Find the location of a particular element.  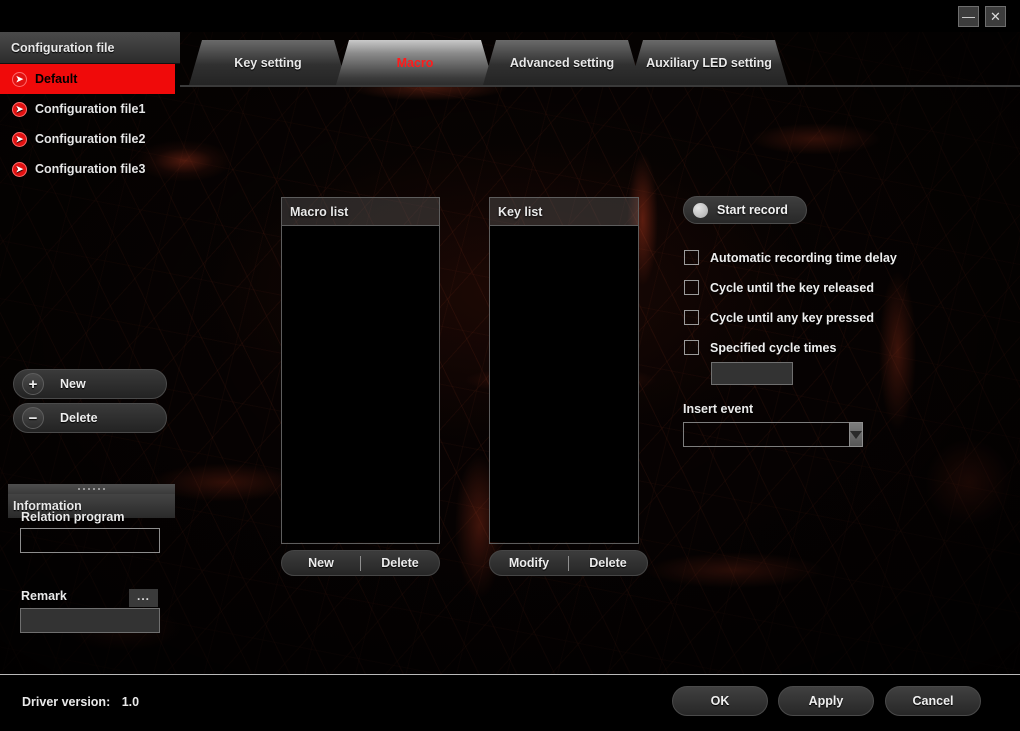

ok-button: OK is located at coordinates (720, 701).